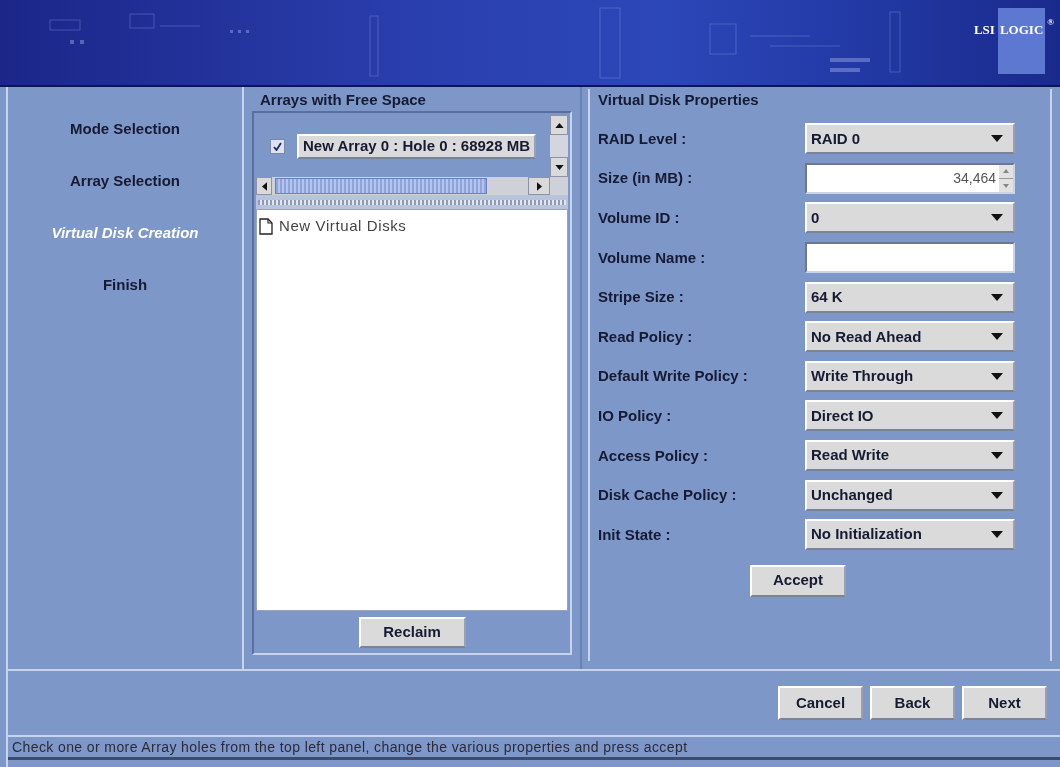  What do you see at coordinates (559, 146) in the screenshot?
I see `vertical-scrollbar` at bounding box center [559, 146].